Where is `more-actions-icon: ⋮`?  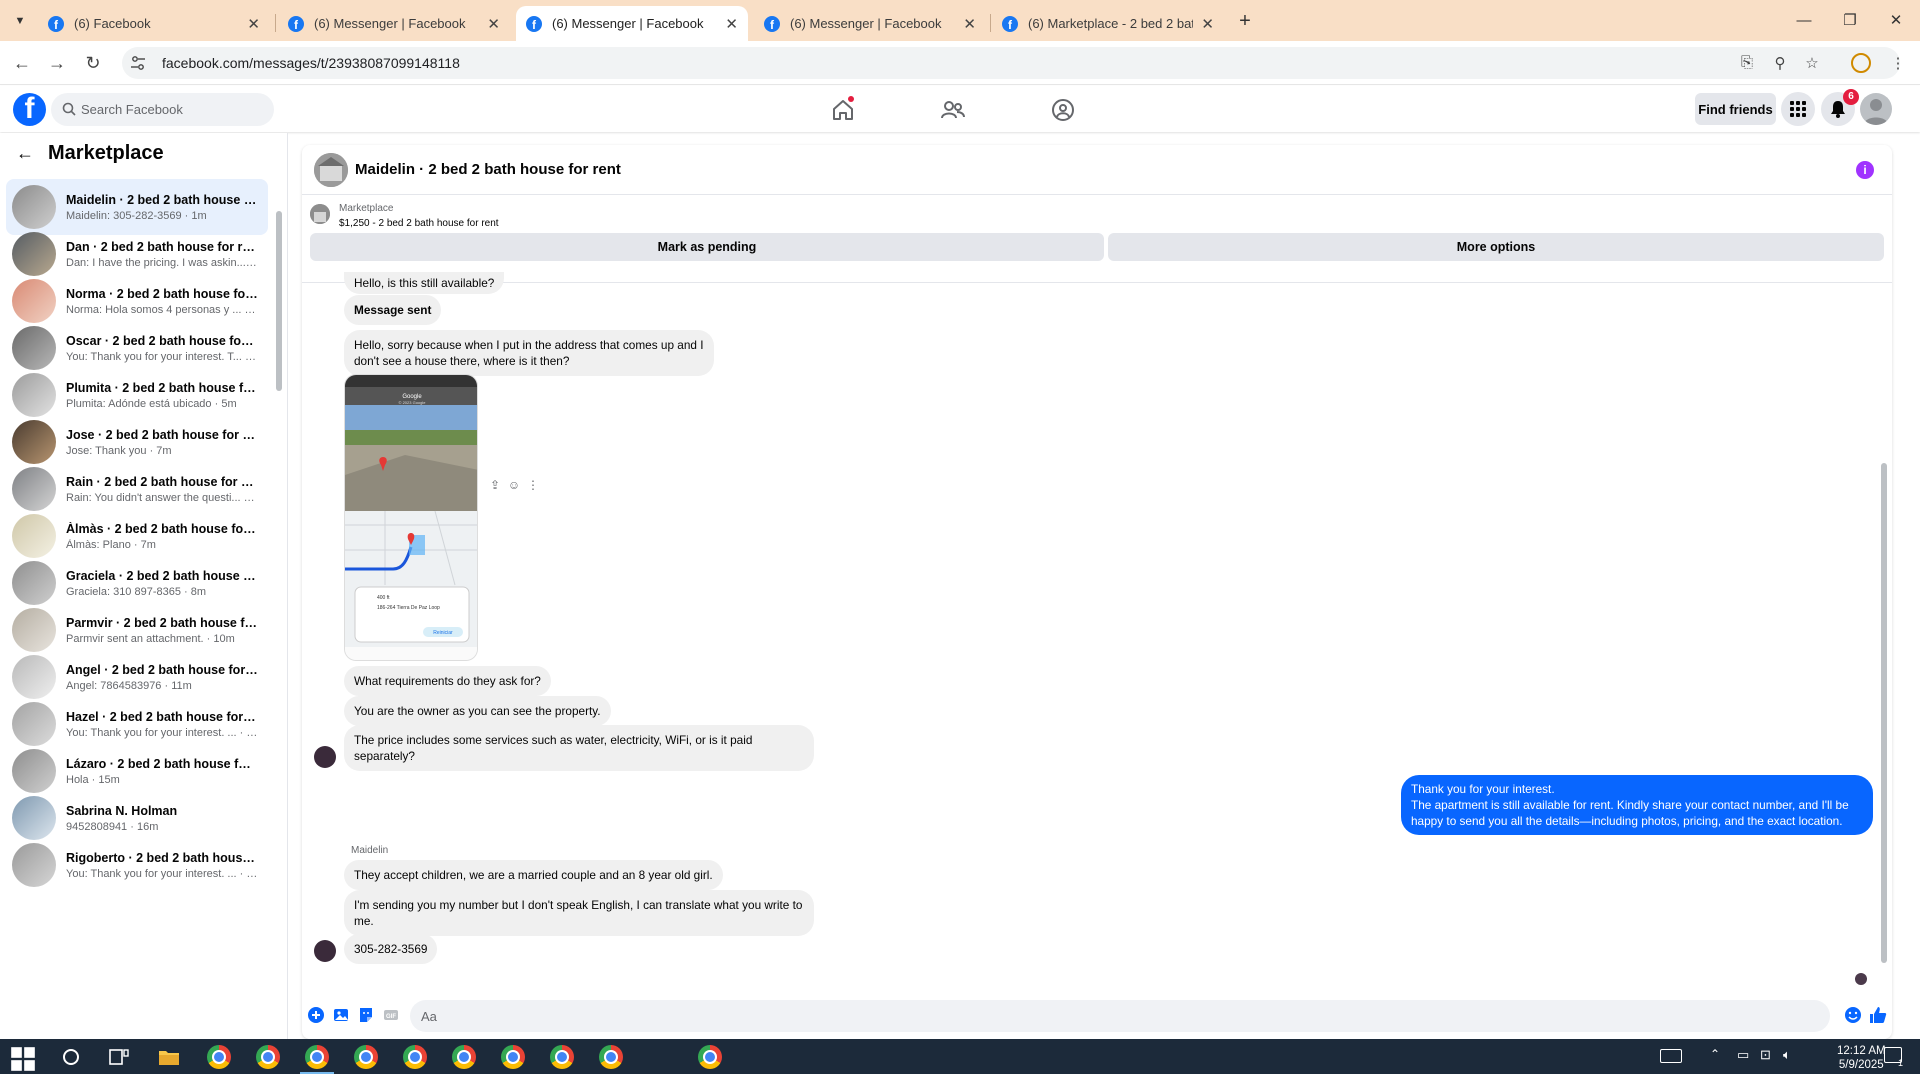
more-actions-icon: ⋮ is located at coordinates (533, 485).